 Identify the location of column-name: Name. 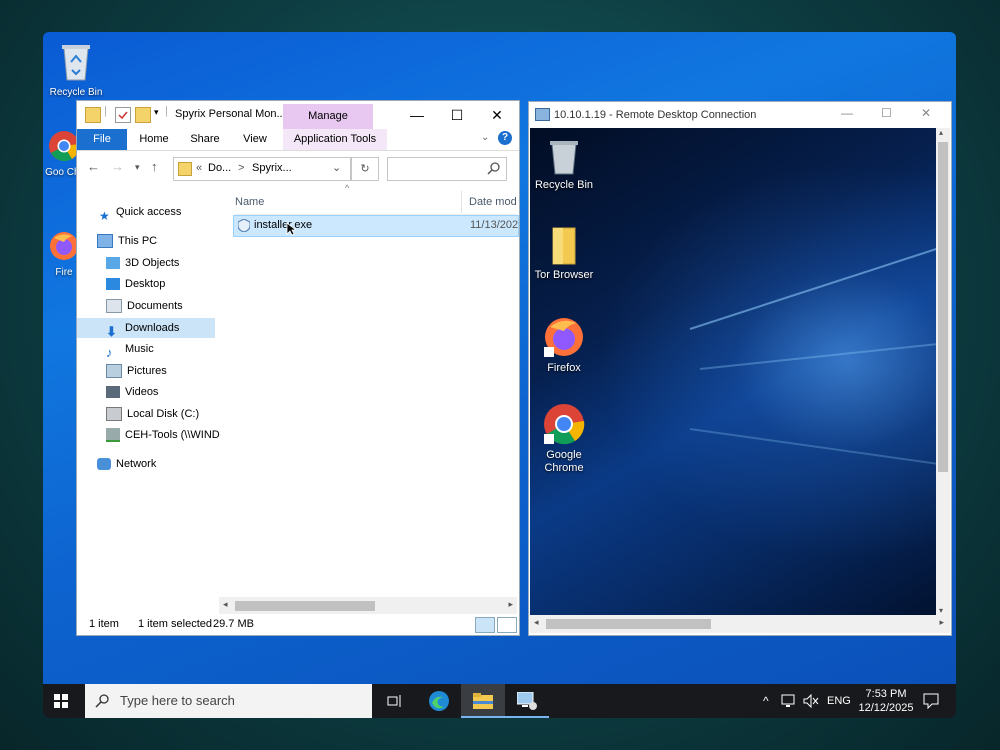
(249, 202).